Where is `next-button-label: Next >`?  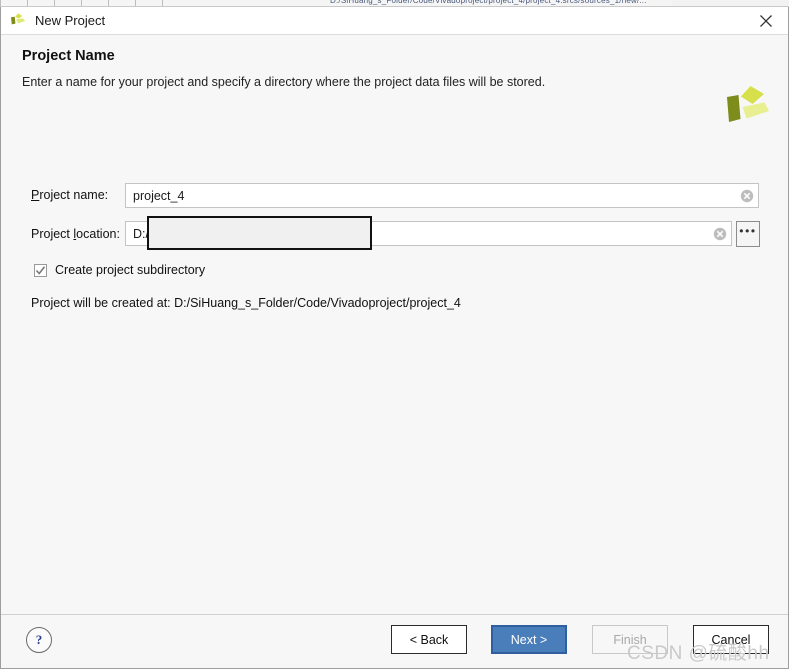
next-button-label: Next > is located at coordinates (529, 639).